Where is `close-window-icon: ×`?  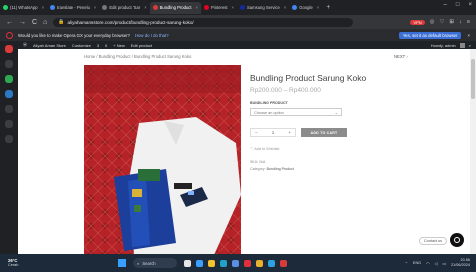 close-window-icon: × is located at coordinates (470, 5).